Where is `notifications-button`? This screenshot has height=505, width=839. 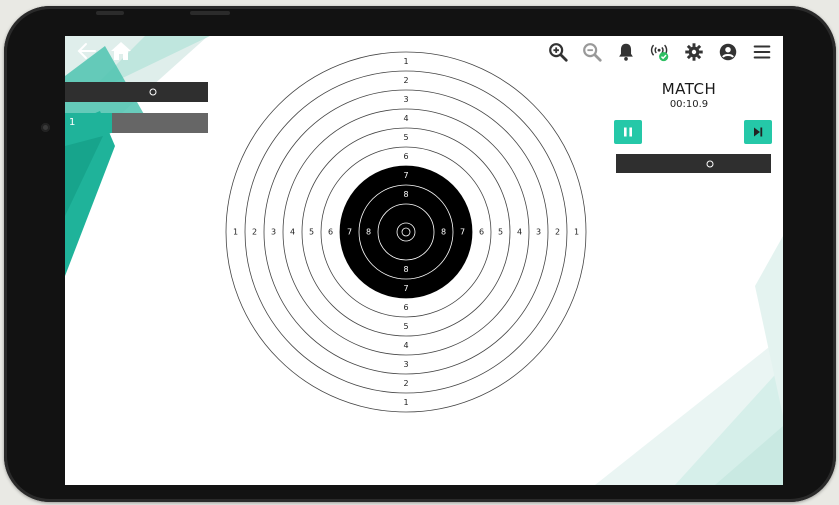 notifications-button is located at coordinates (626, 52).